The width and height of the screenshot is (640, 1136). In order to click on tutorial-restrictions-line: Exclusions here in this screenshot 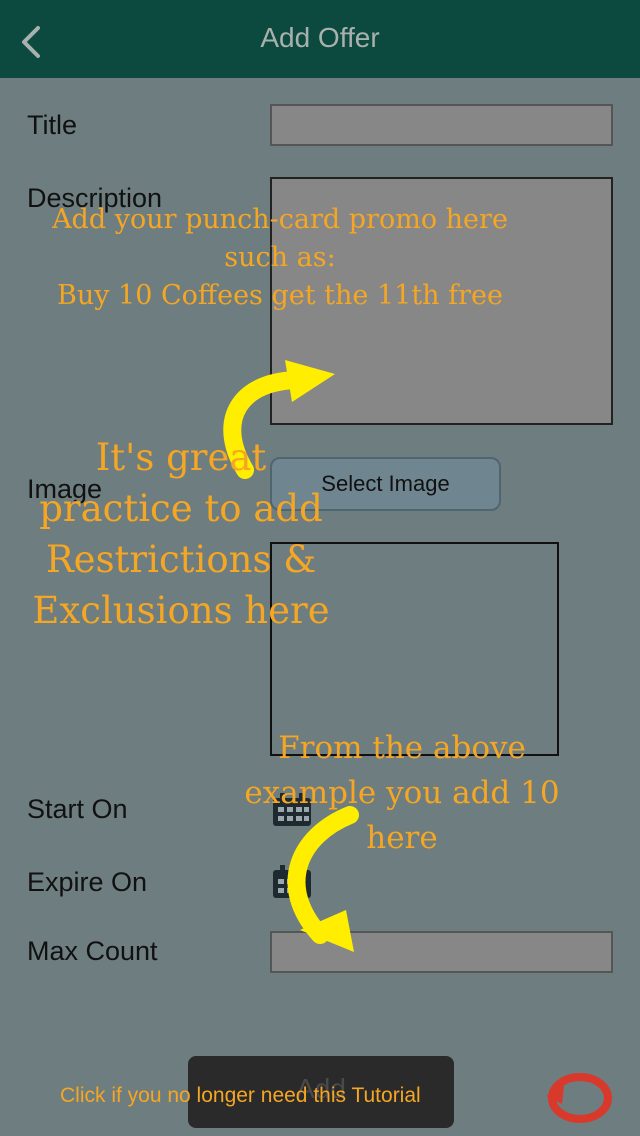, I will do `click(181, 610)`.